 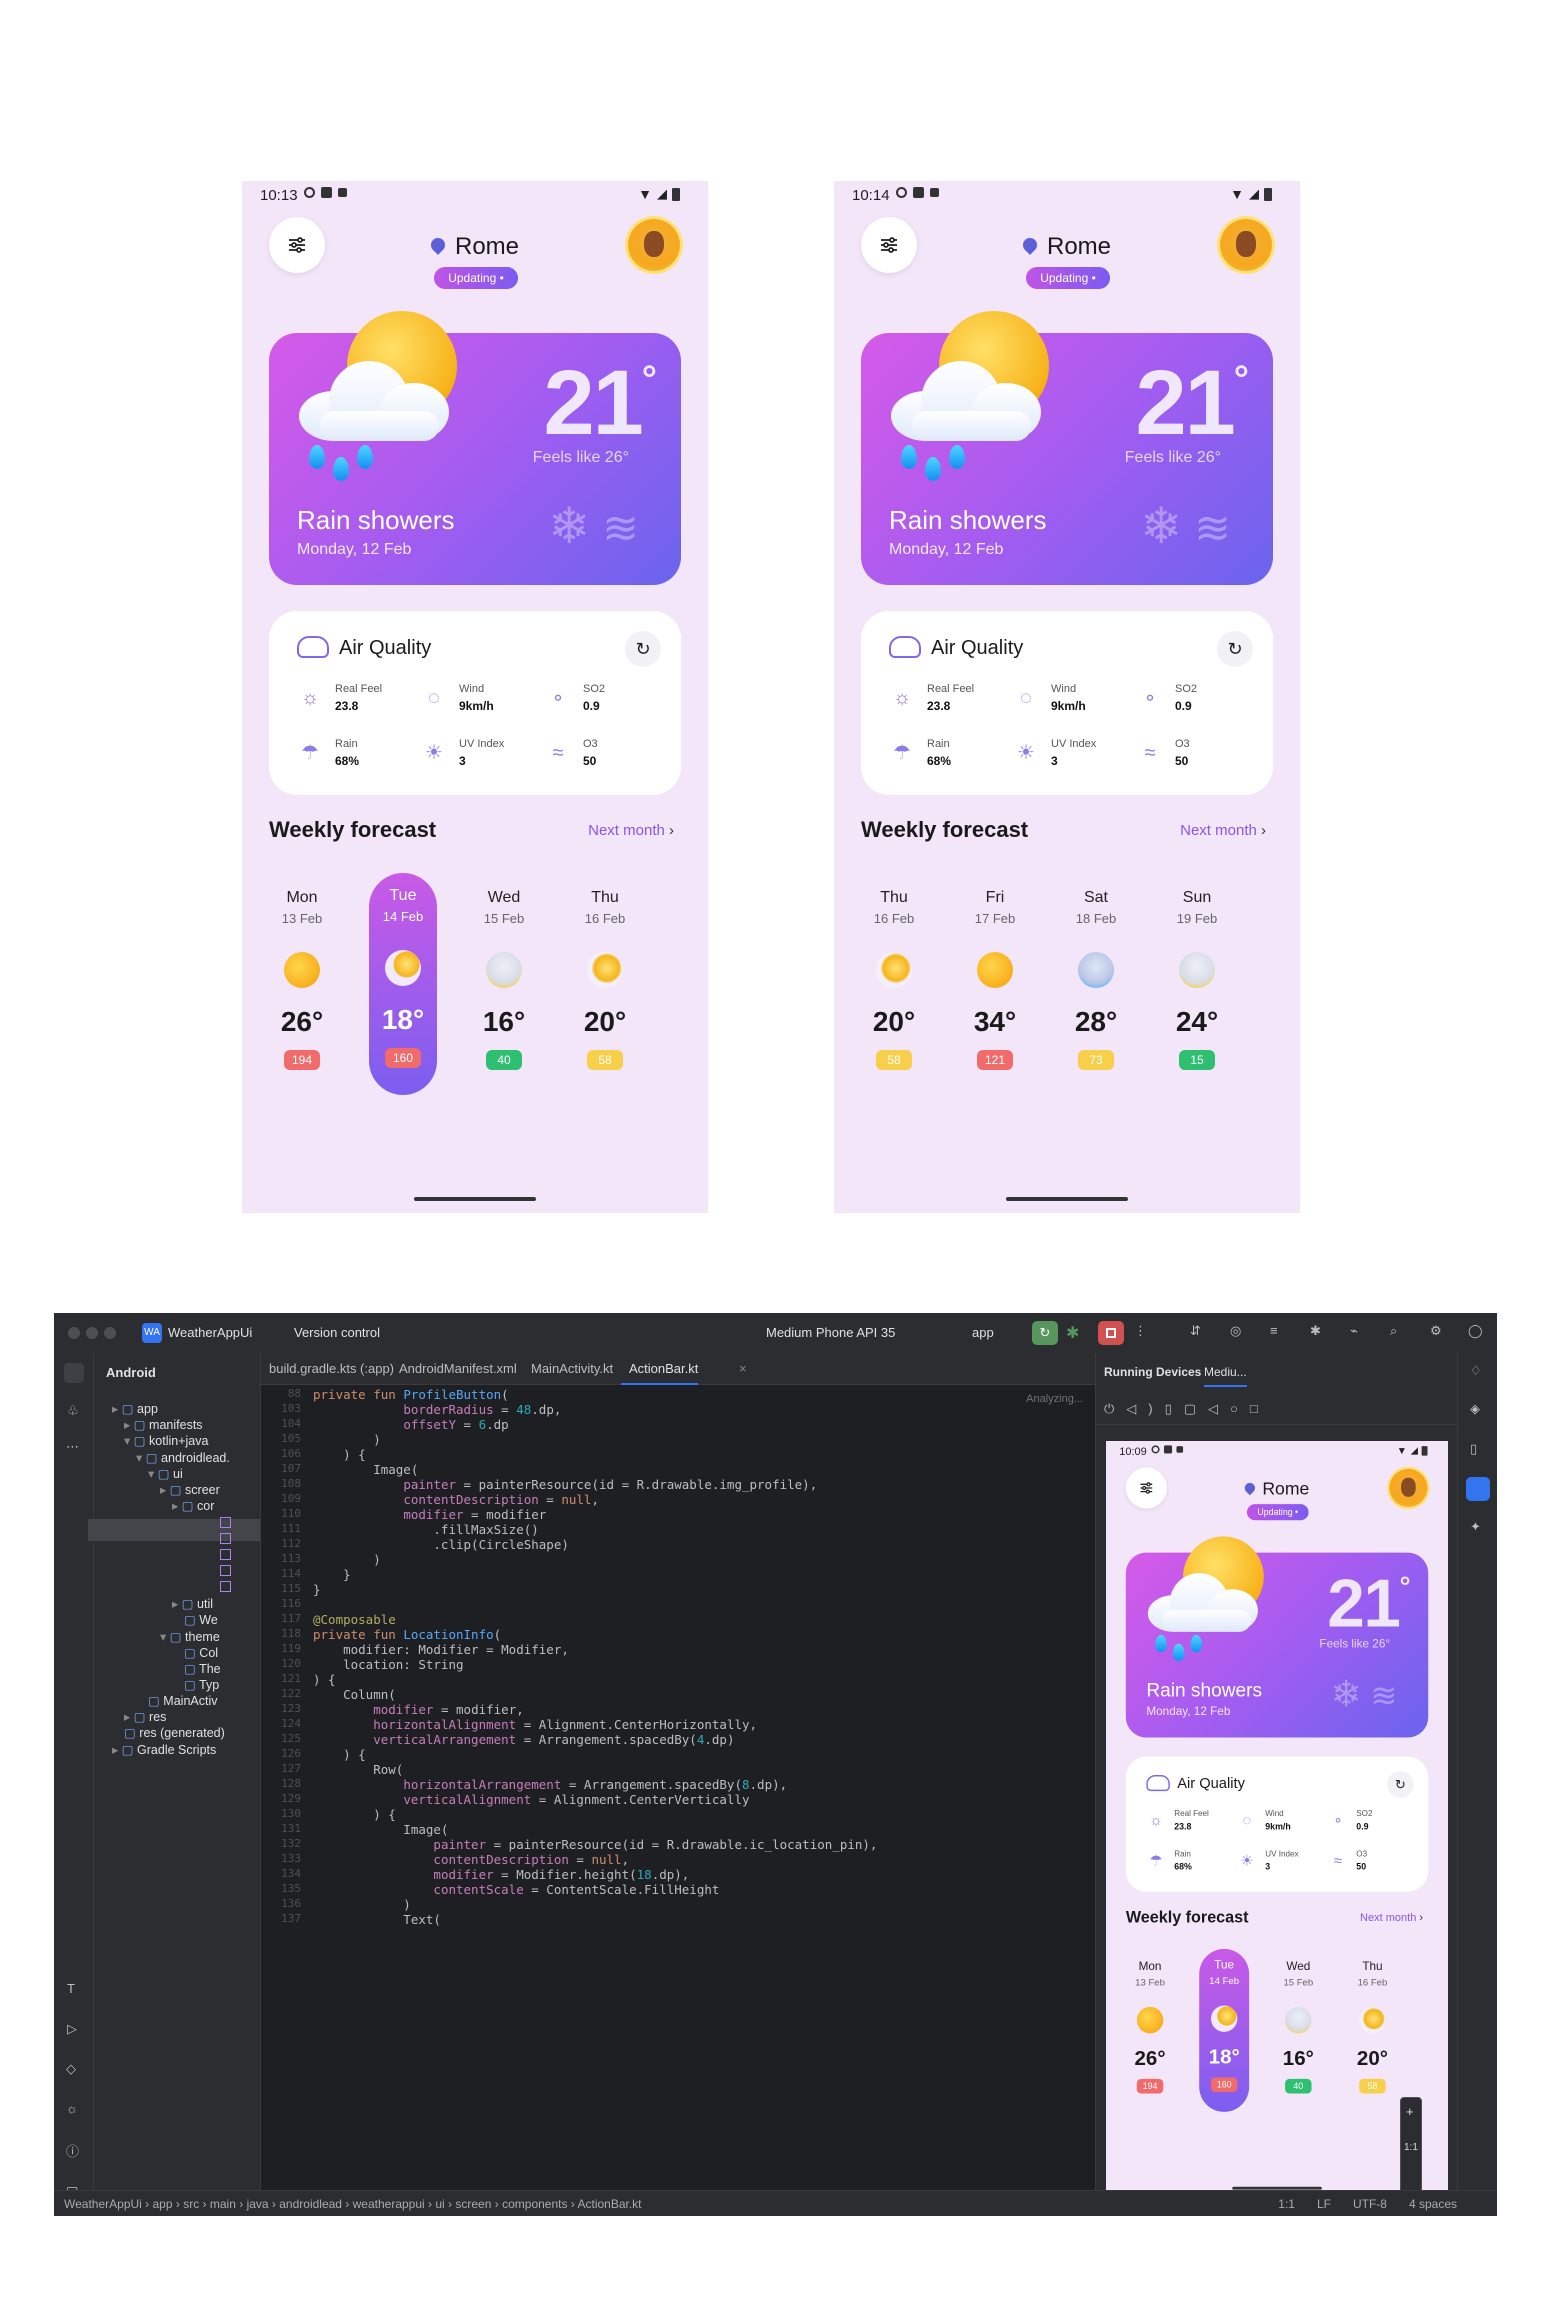 What do you see at coordinates (1473, 1449) in the screenshot?
I see `device-manager-icon: ▯` at bounding box center [1473, 1449].